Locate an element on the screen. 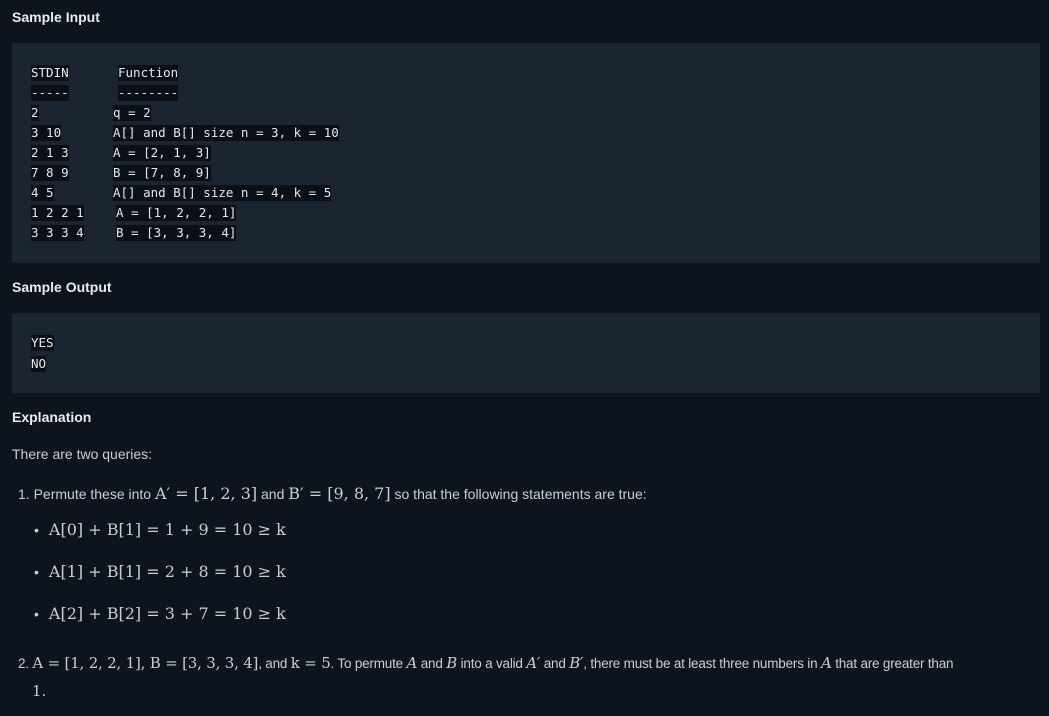  list-item-2-math-e: A′ is located at coordinates (533, 663).